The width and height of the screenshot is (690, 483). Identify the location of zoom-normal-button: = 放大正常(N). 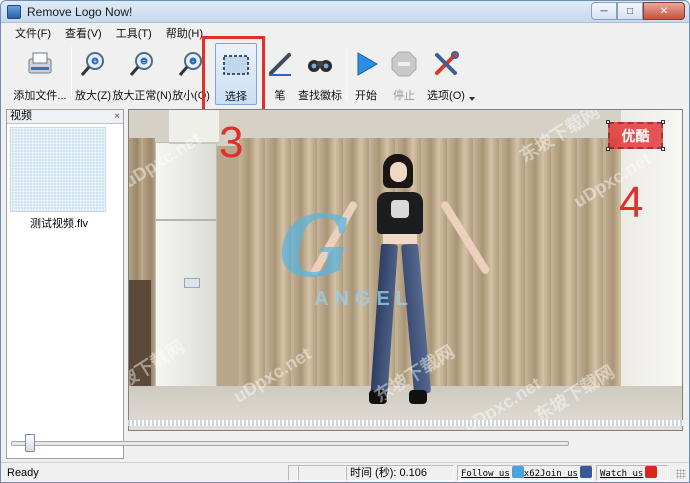
(142, 73).